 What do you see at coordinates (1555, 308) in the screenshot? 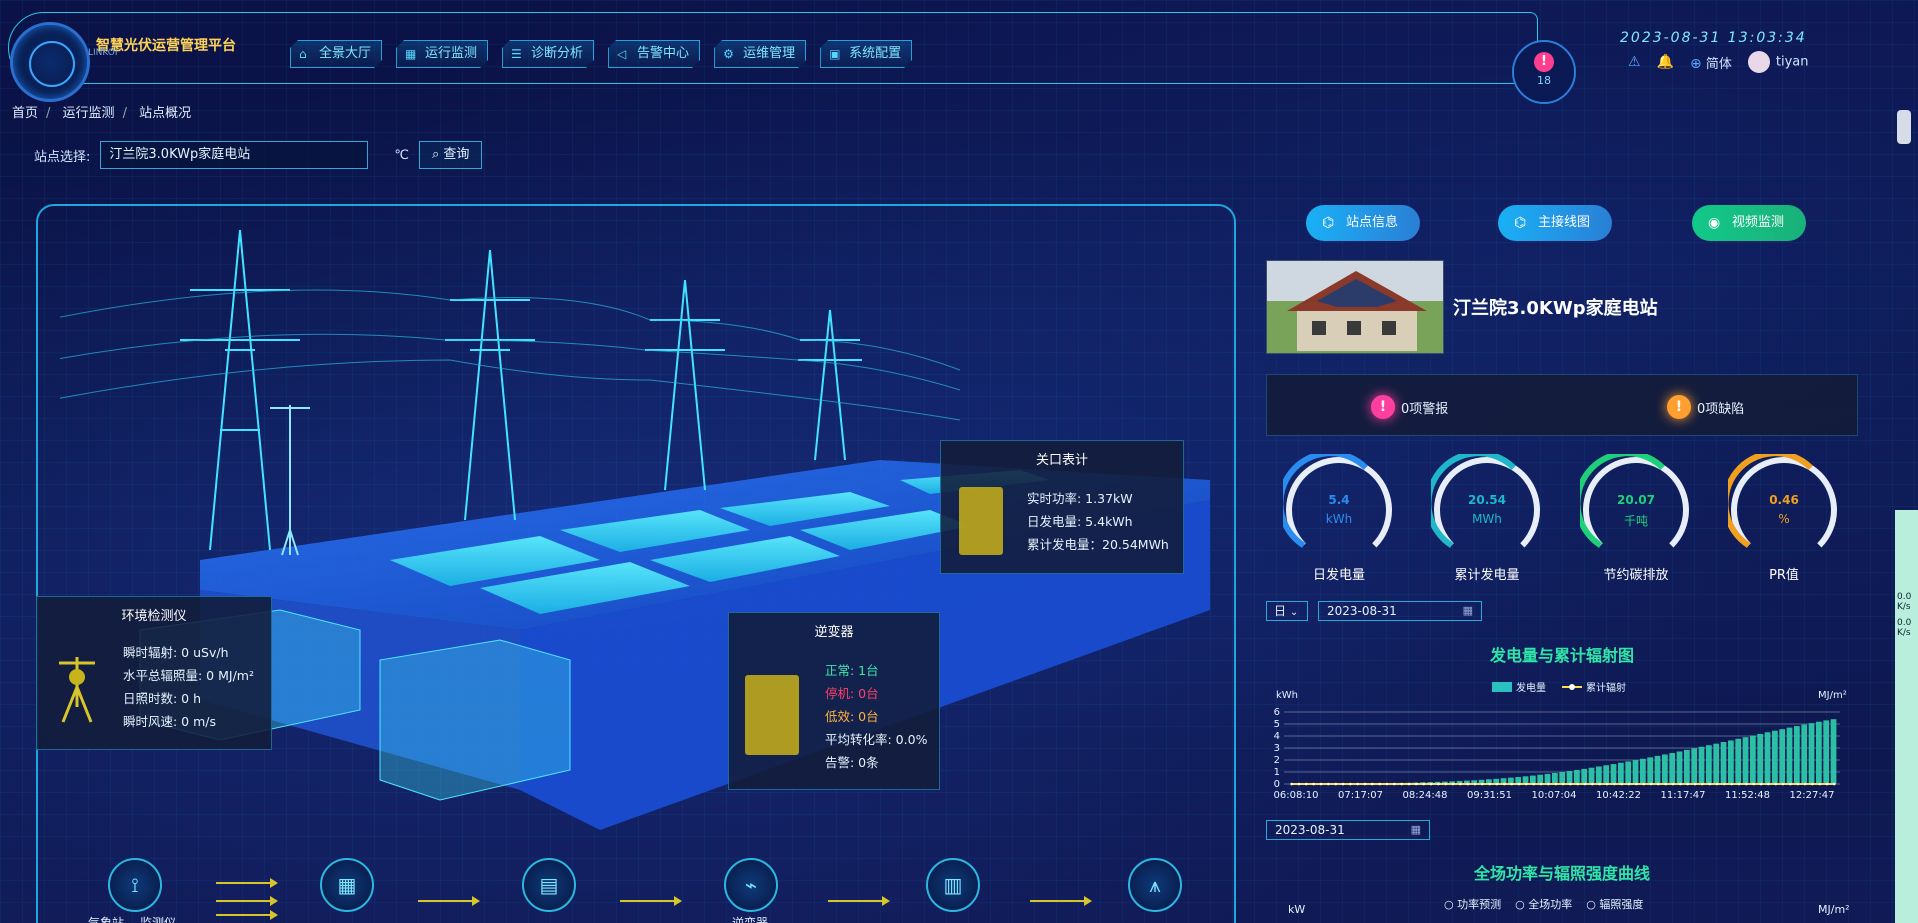
I see `station-name: 汀兰院3.0KWp家庭电站` at bounding box center [1555, 308].